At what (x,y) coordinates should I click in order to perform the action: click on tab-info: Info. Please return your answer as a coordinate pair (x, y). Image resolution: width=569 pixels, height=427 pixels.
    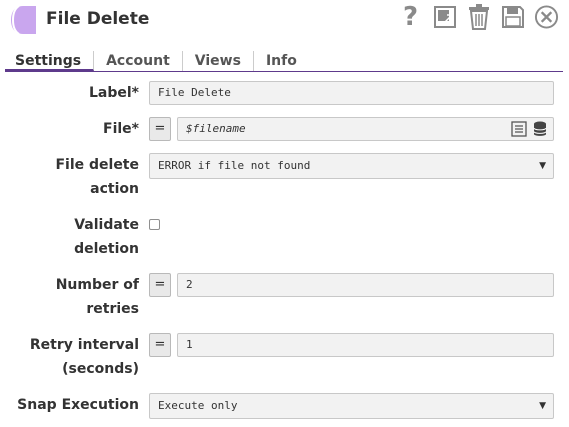
    Looking at the image, I should click on (281, 61).